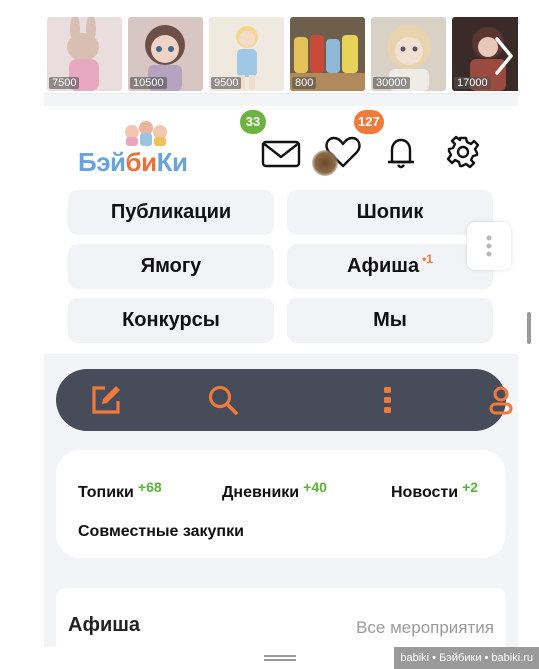 This screenshot has width=539, height=669. Describe the element at coordinates (104, 625) in the screenshot. I see `afisha-title: Афиша` at that location.